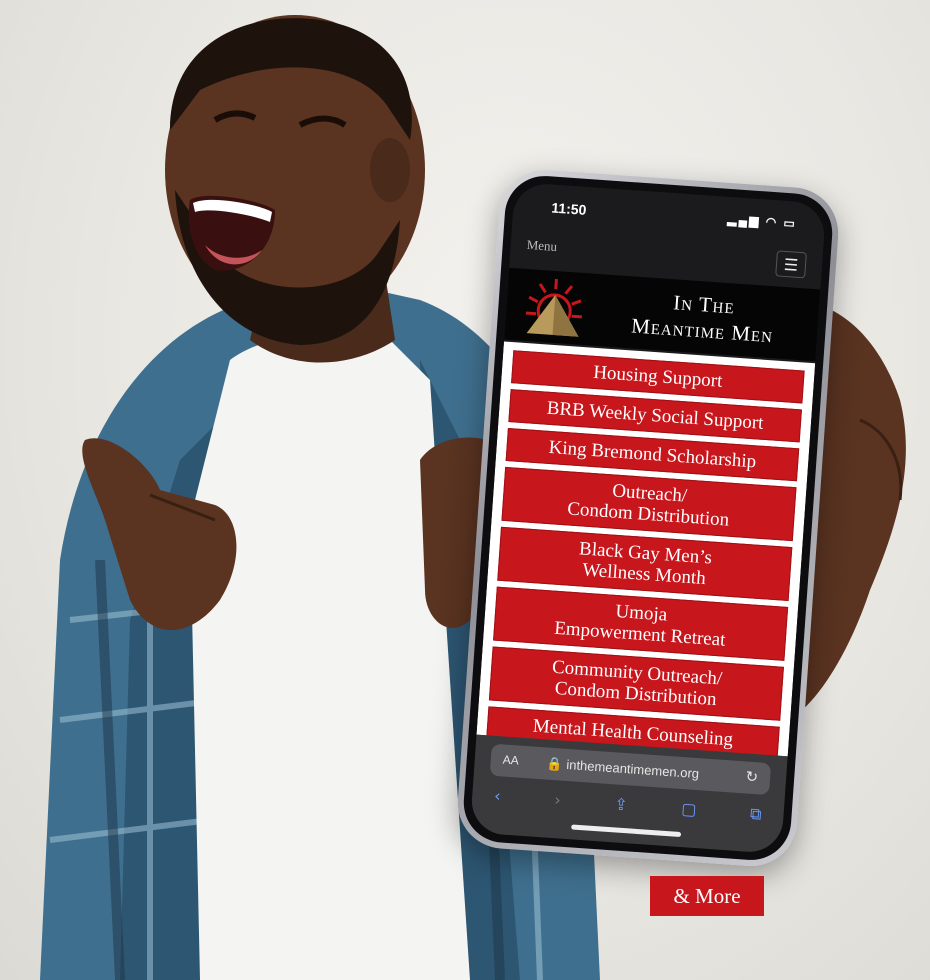  I want to click on reload-icon: ↻, so click(752, 776).